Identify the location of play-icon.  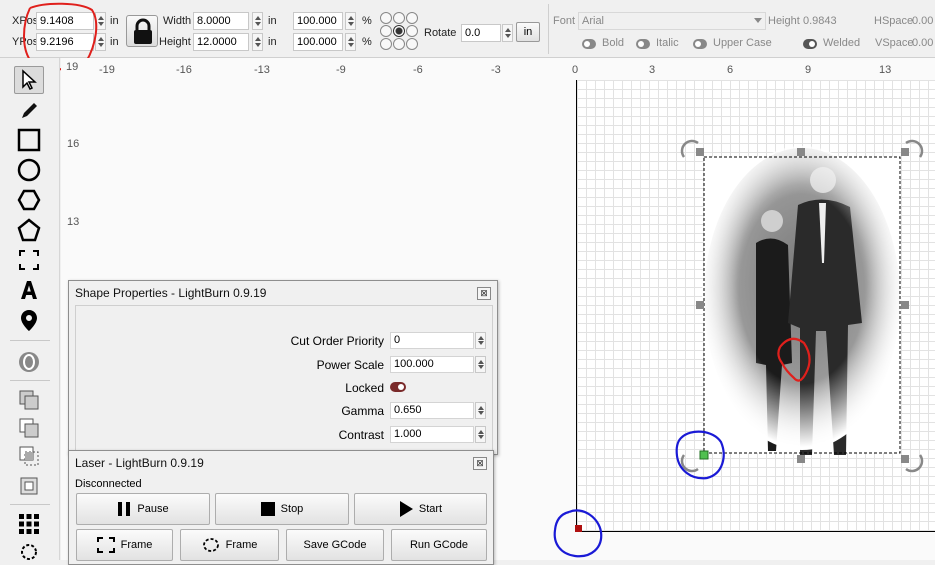
(406, 509).